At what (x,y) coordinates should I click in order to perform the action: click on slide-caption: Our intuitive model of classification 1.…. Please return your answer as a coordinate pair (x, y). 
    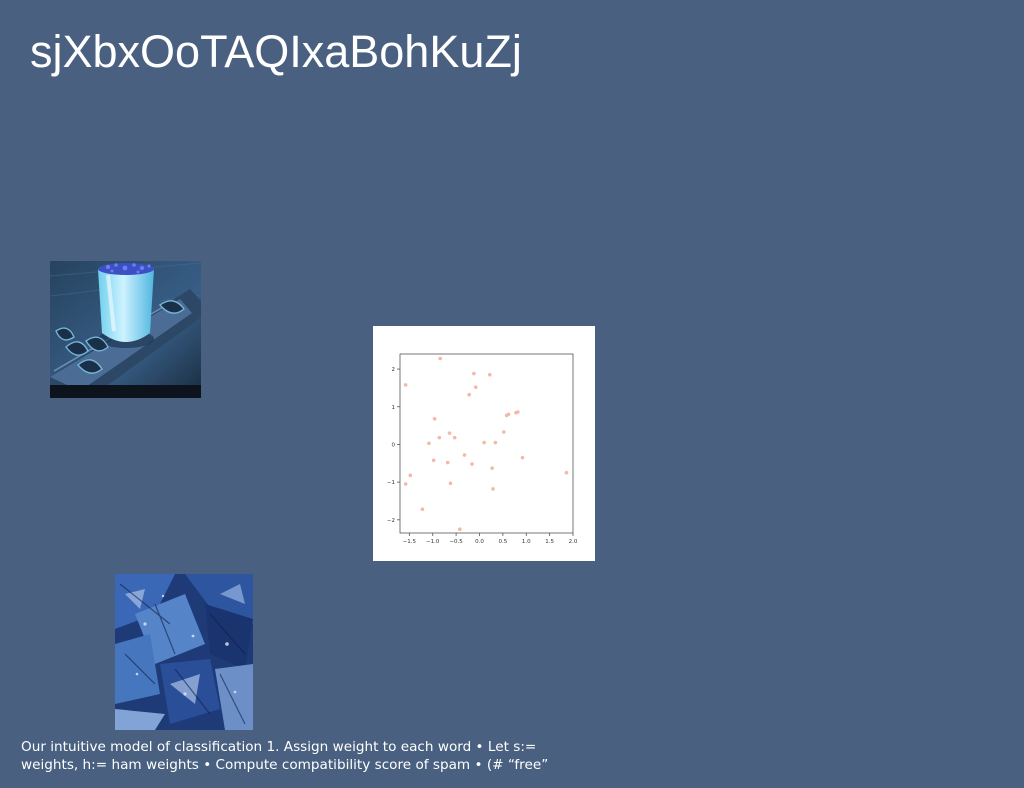
    Looking at the image, I should click on (285, 756).